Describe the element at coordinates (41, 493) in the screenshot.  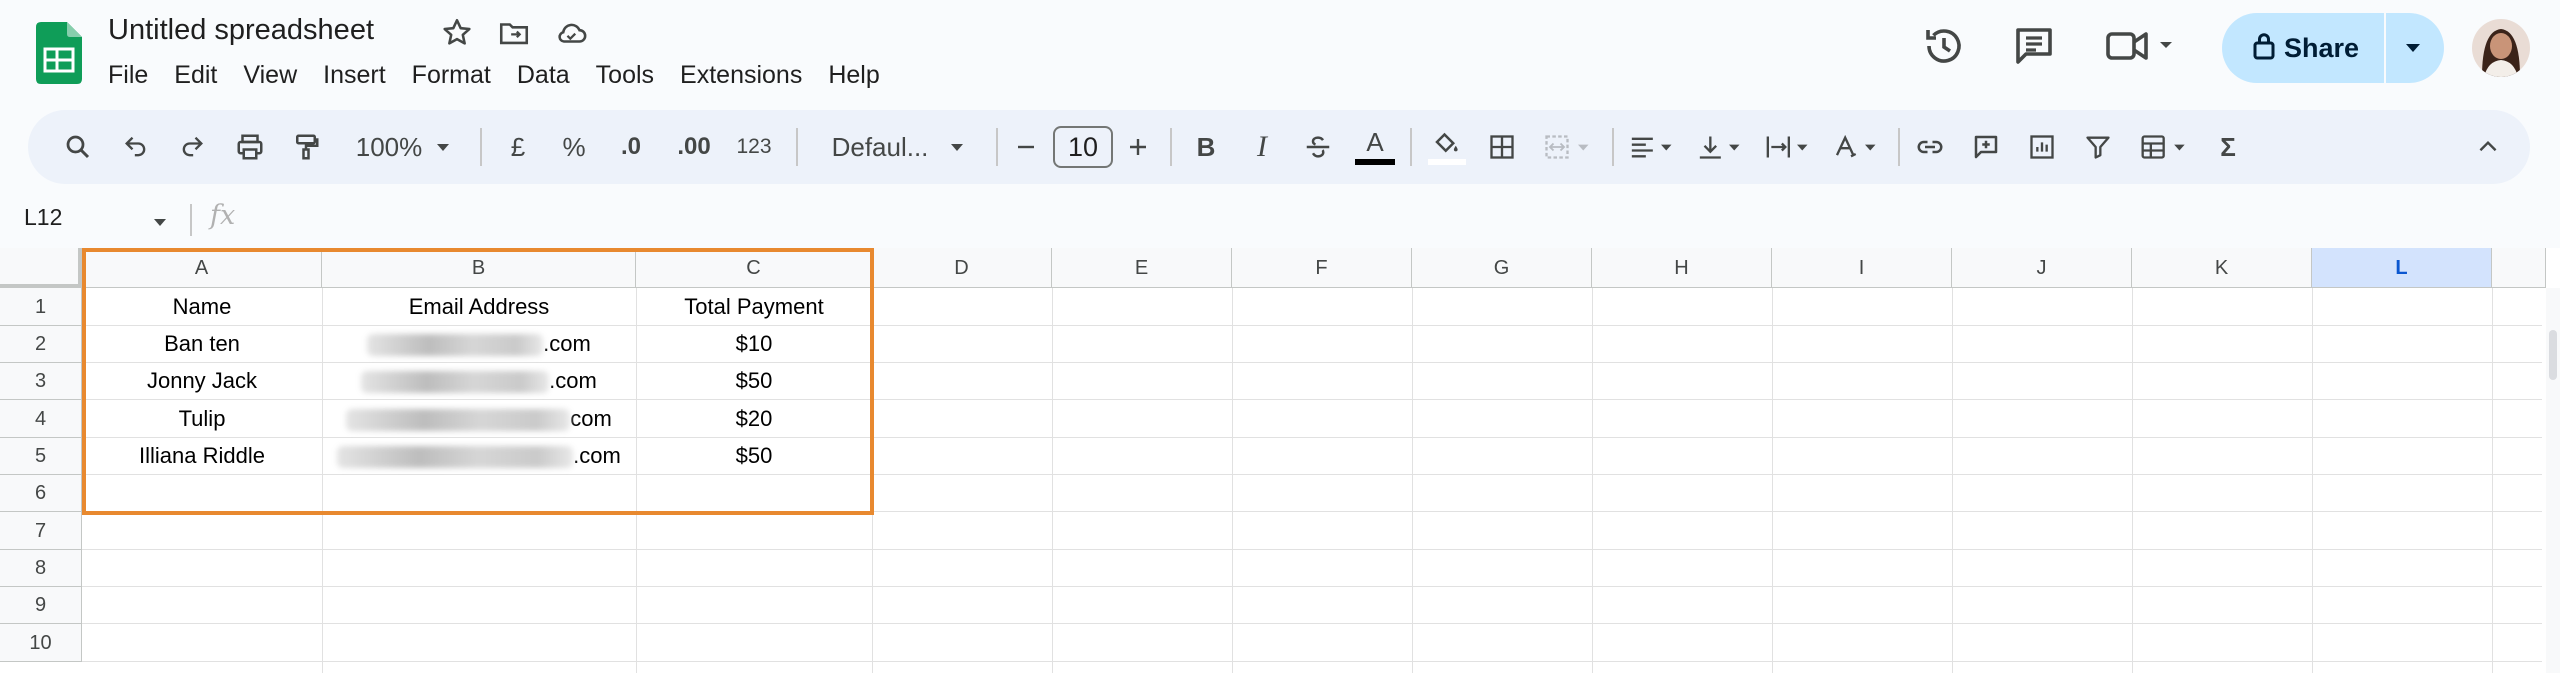
I see `row-header-6: 6` at that location.